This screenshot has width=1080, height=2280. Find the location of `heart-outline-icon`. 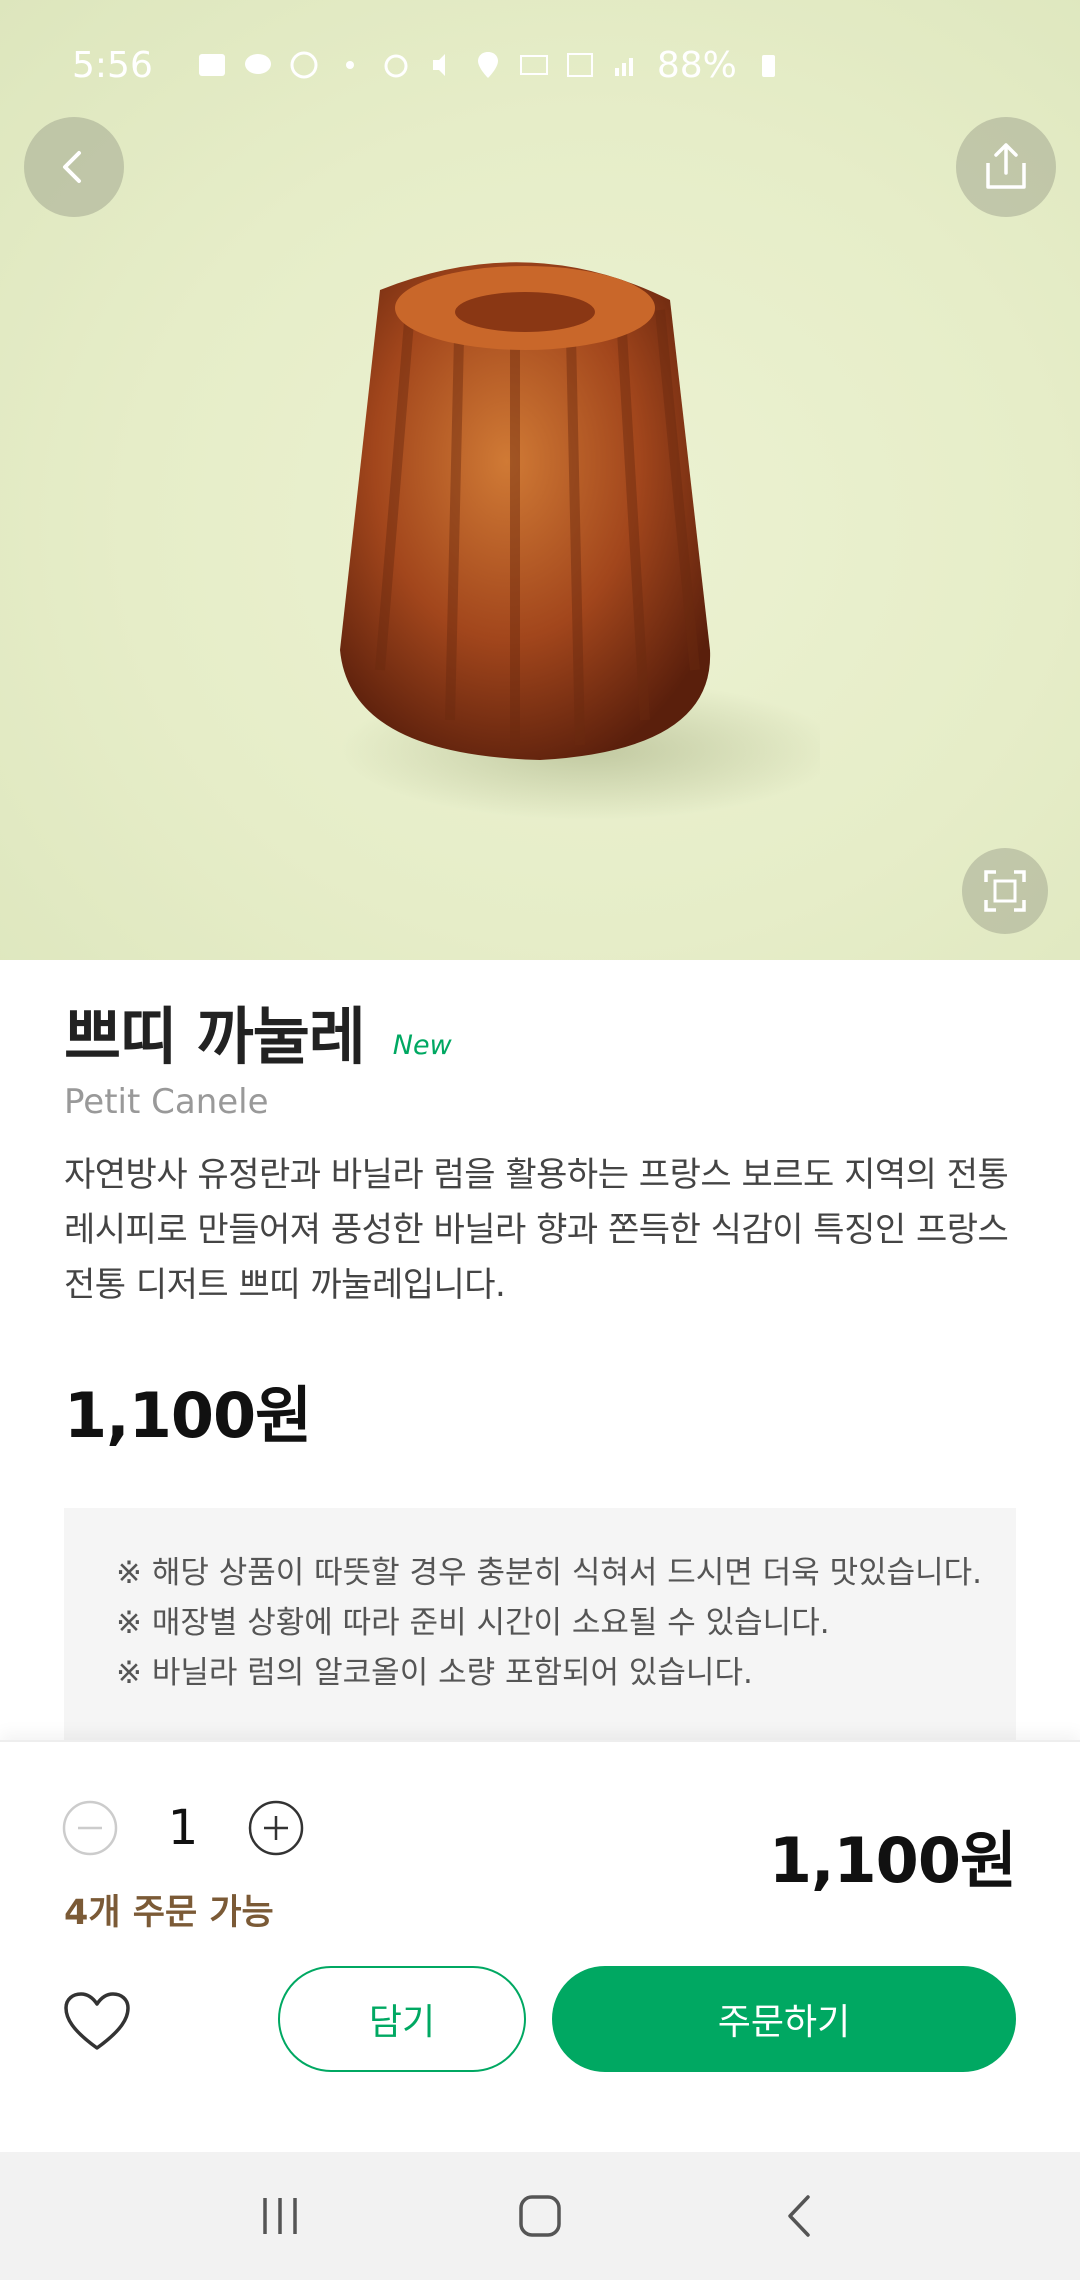

heart-outline-icon is located at coordinates (97, 2022).